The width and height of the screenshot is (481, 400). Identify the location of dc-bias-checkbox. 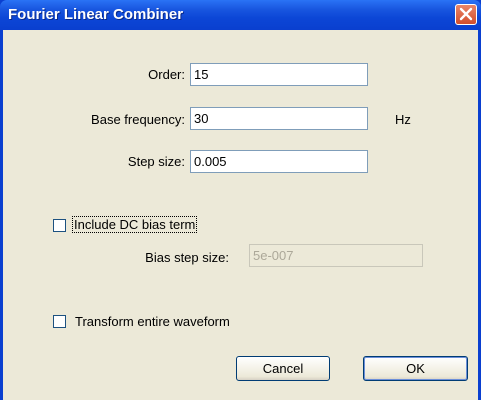
(59, 225).